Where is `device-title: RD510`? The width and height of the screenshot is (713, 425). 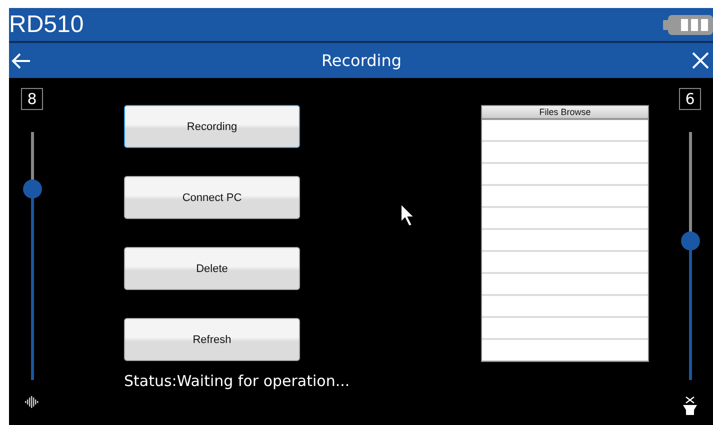 device-title: RD510 is located at coordinates (46, 24).